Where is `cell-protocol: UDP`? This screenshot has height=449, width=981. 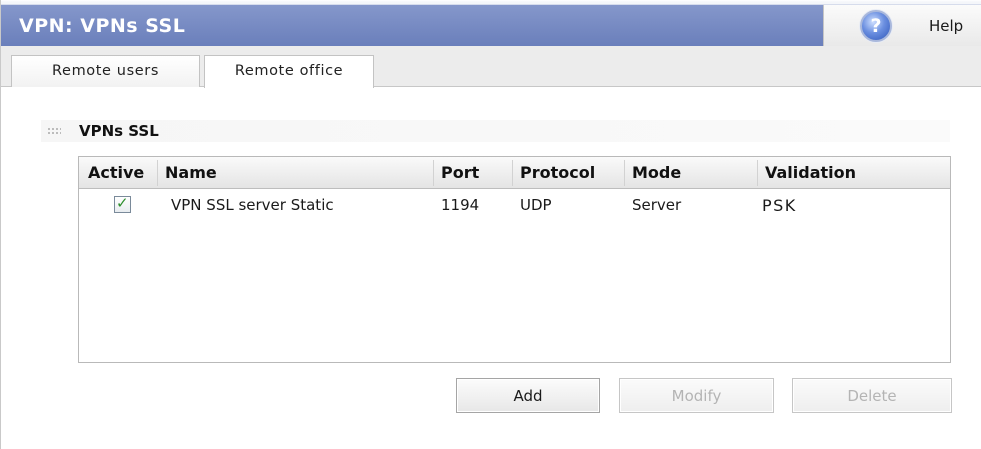 cell-protocol: UDP is located at coordinates (536, 205).